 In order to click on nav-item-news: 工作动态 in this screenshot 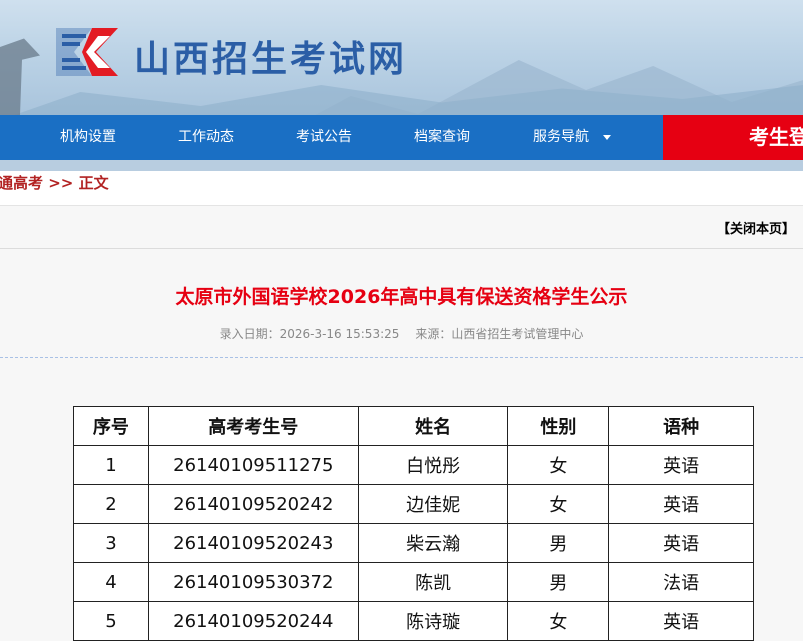, I will do `click(206, 137)`.